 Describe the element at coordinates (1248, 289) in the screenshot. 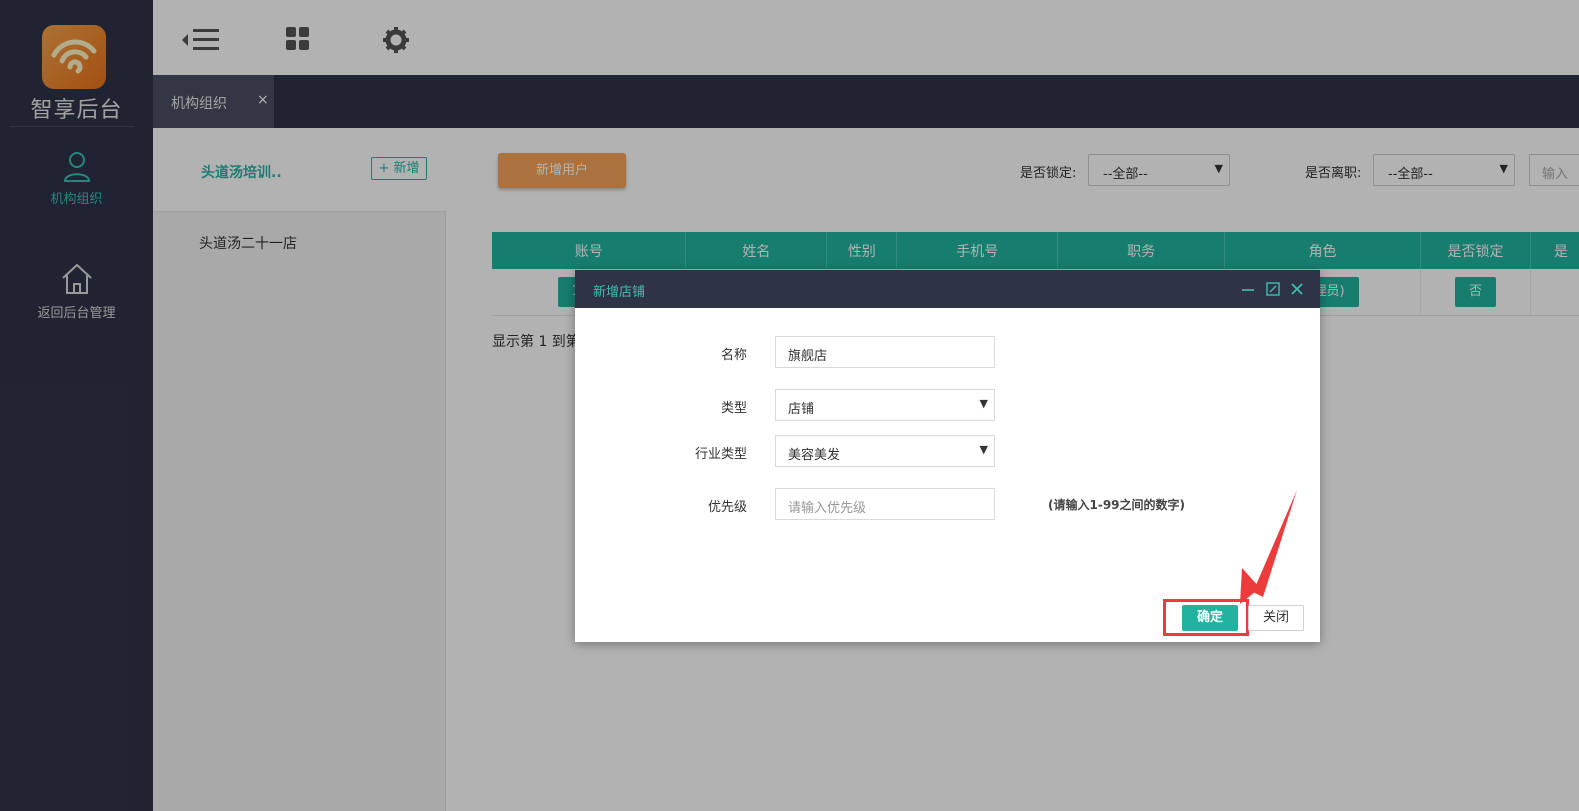

I see `minimize-icon` at that location.